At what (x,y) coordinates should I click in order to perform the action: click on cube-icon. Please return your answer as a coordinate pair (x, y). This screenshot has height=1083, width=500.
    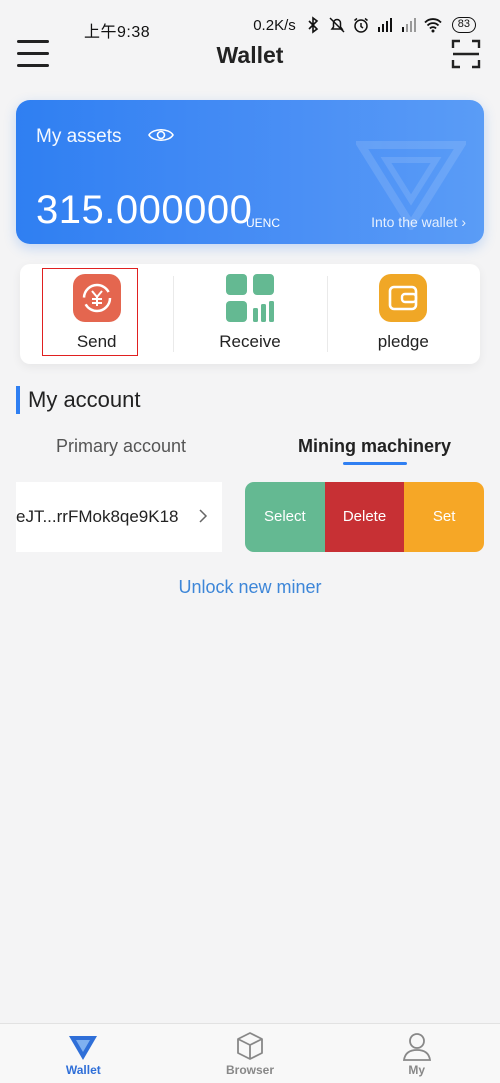
    Looking at the image, I should click on (250, 1046).